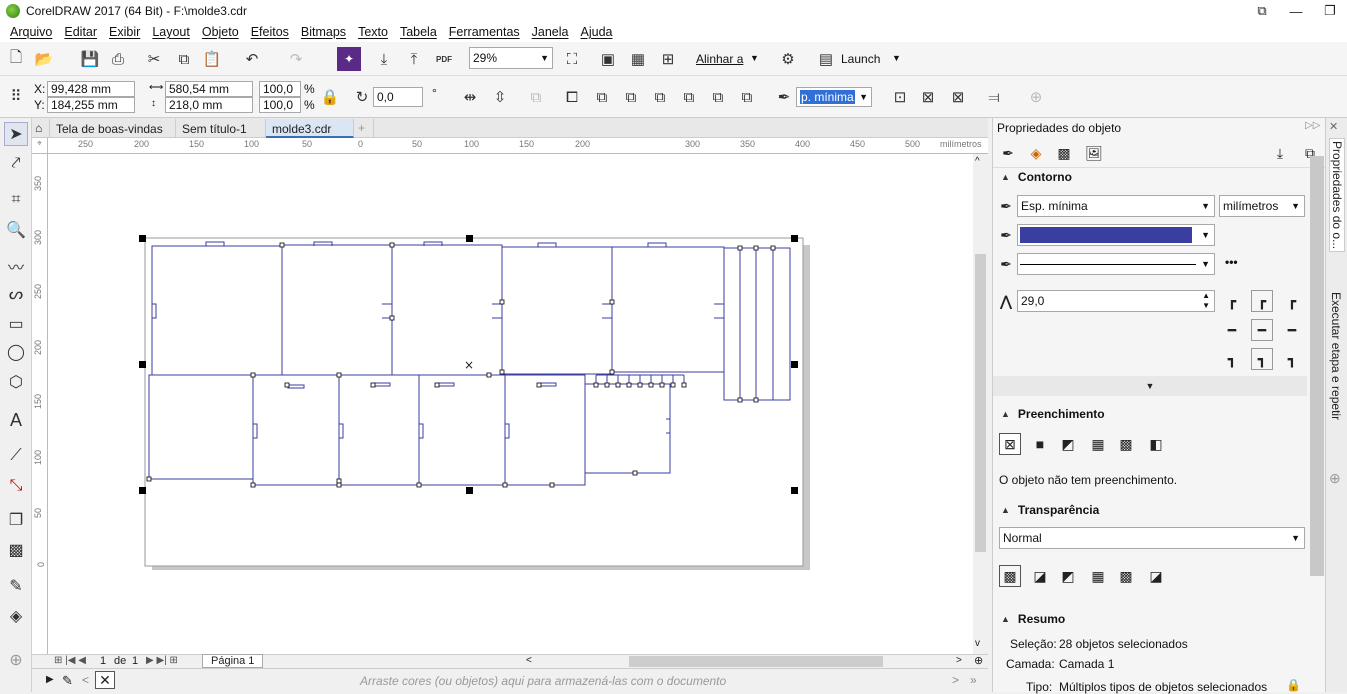  Describe the element at coordinates (44, 59) in the screenshot. I see `open-folder-icon: 📂` at that location.